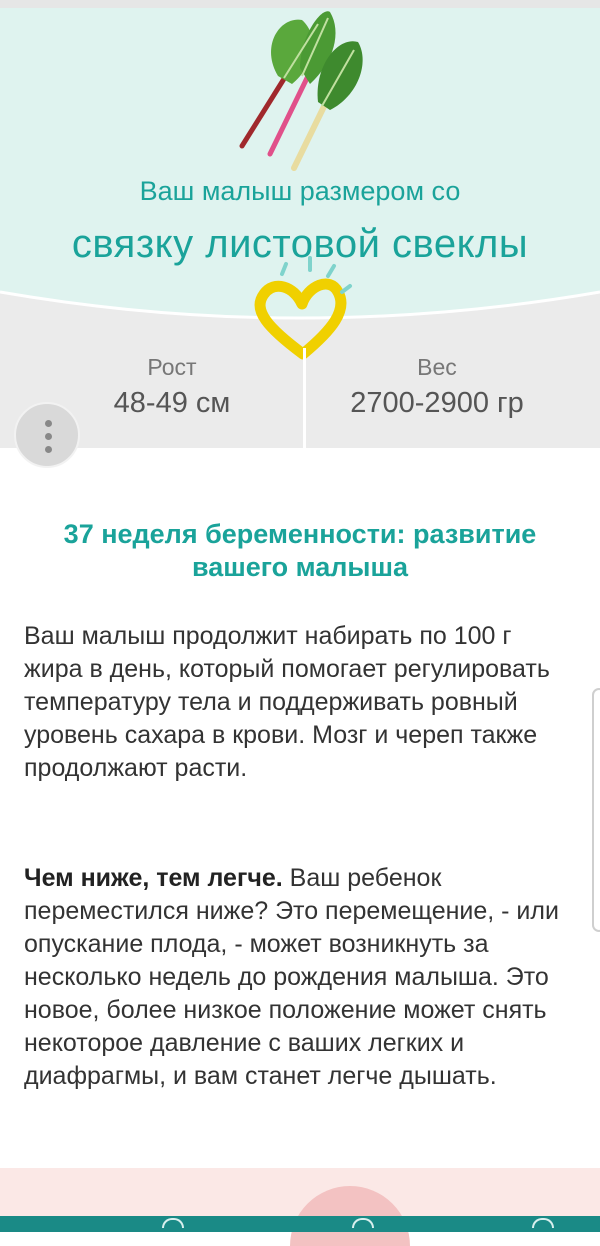  What do you see at coordinates (172, 367) in the screenshot?
I see `height-label: Рост` at bounding box center [172, 367].